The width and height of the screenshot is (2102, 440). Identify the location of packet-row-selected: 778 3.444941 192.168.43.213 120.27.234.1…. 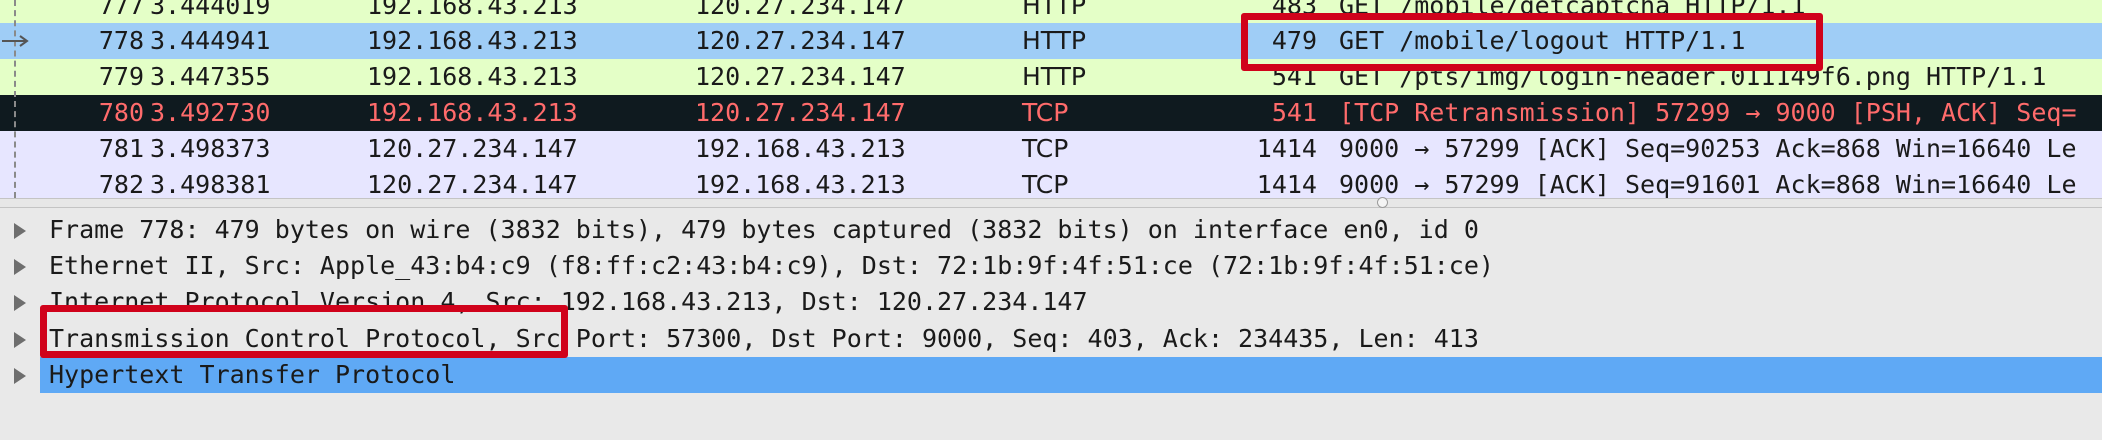
(1051, 41).